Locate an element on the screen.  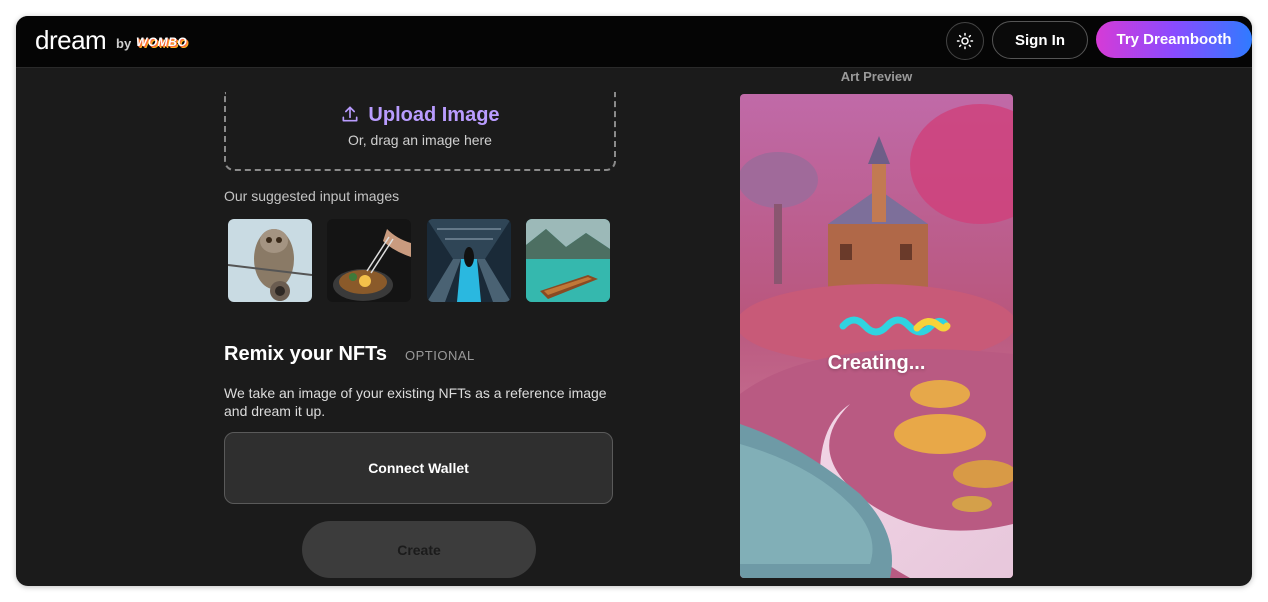
remix-nfts-title: Remix your NFTs is located at coordinates (305, 354).